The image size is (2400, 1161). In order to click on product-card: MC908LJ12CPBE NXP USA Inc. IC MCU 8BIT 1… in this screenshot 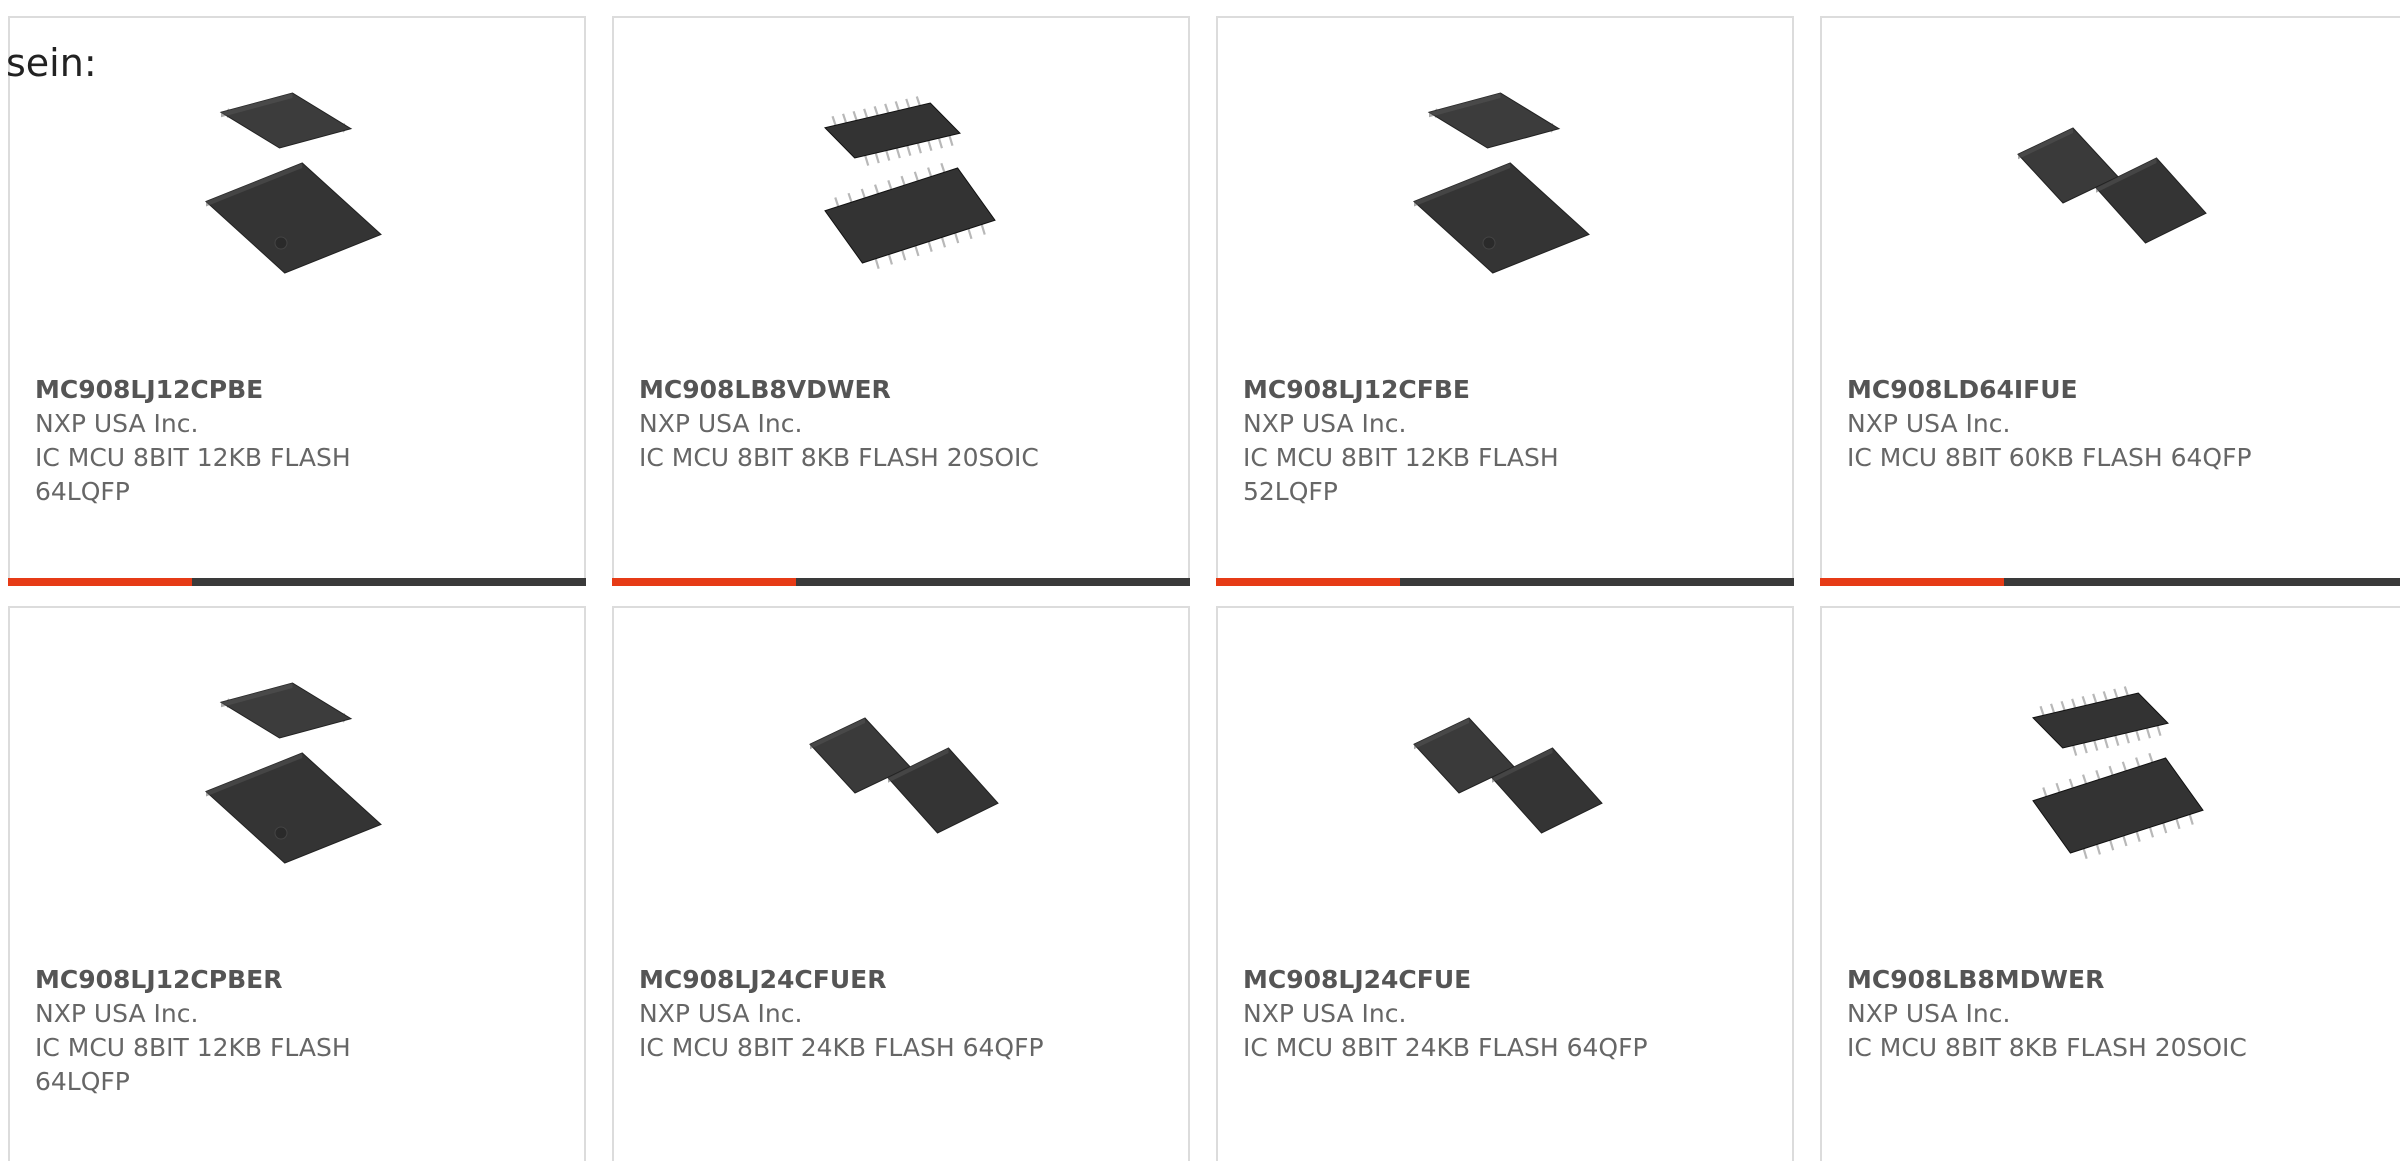, I will do `click(297, 301)`.